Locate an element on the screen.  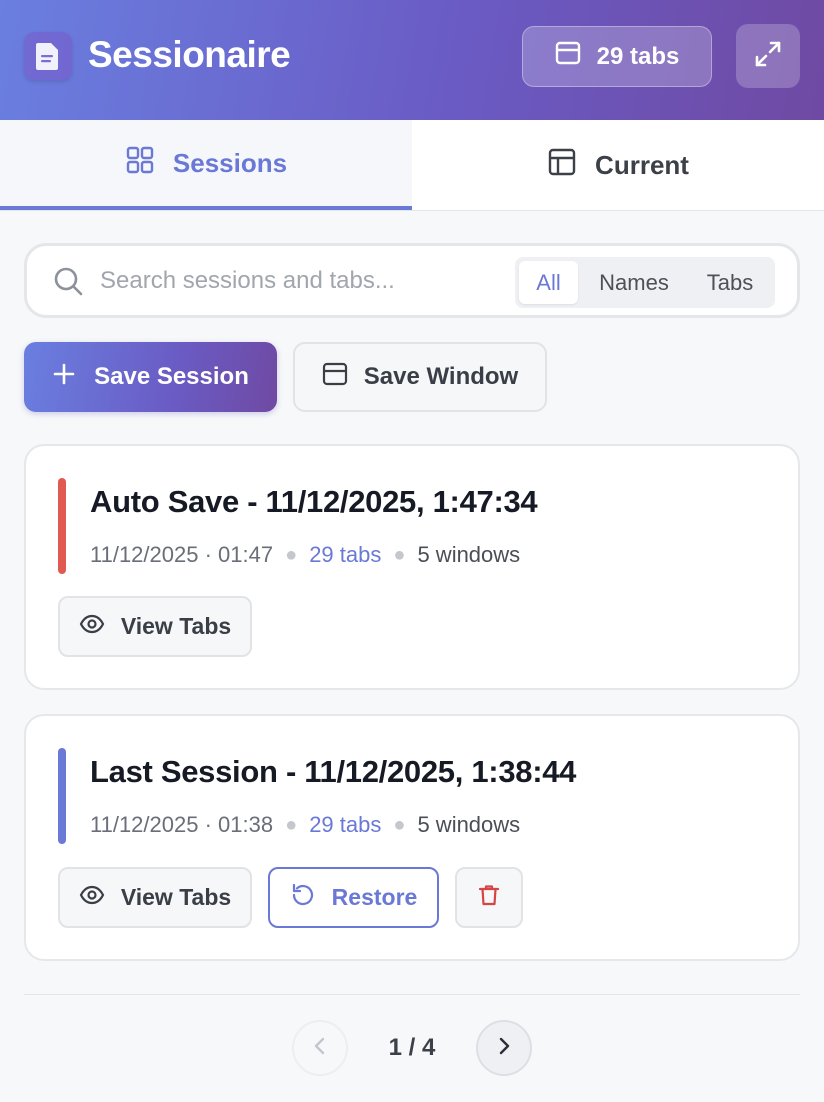
filter-tabs: Tabs is located at coordinates (730, 282).